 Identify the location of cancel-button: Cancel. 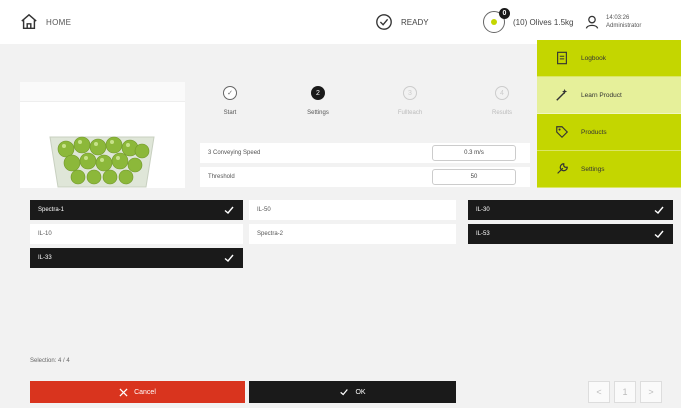
(137, 392).